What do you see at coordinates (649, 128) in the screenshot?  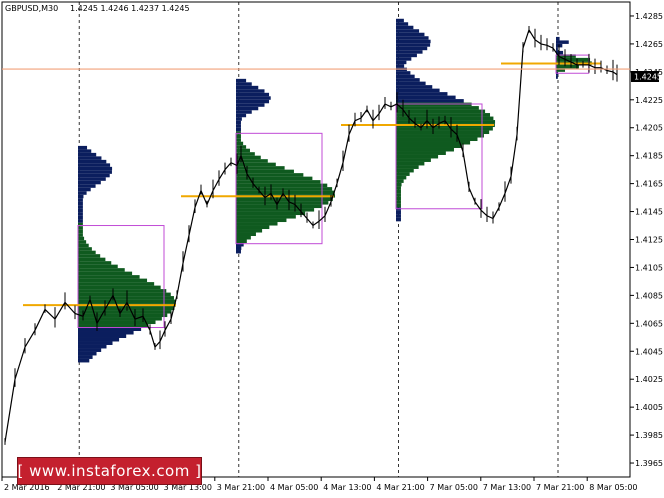 I see `y-tick-label: 1.4205` at bounding box center [649, 128].